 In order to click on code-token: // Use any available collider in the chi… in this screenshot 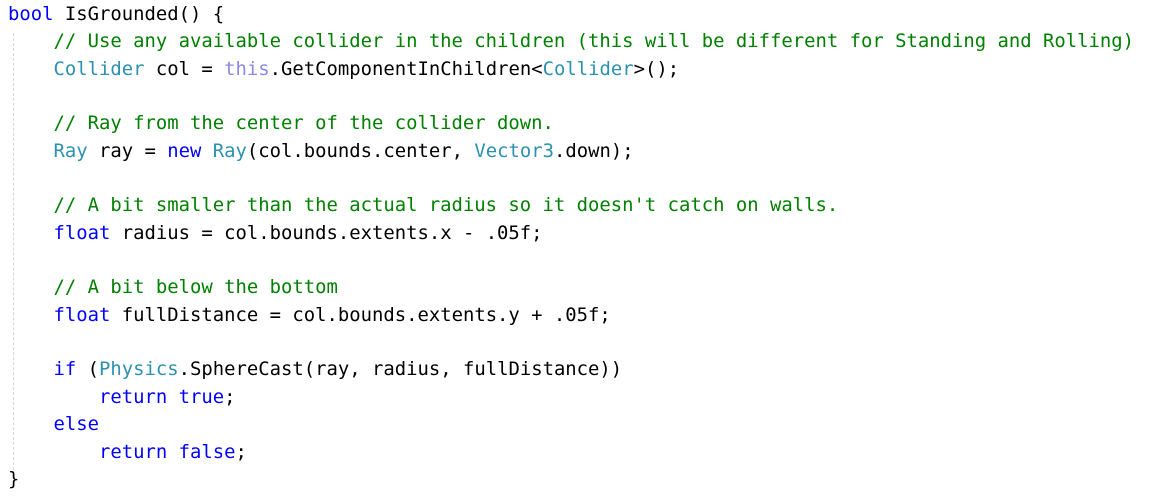, I will do `click(593, 41)`.